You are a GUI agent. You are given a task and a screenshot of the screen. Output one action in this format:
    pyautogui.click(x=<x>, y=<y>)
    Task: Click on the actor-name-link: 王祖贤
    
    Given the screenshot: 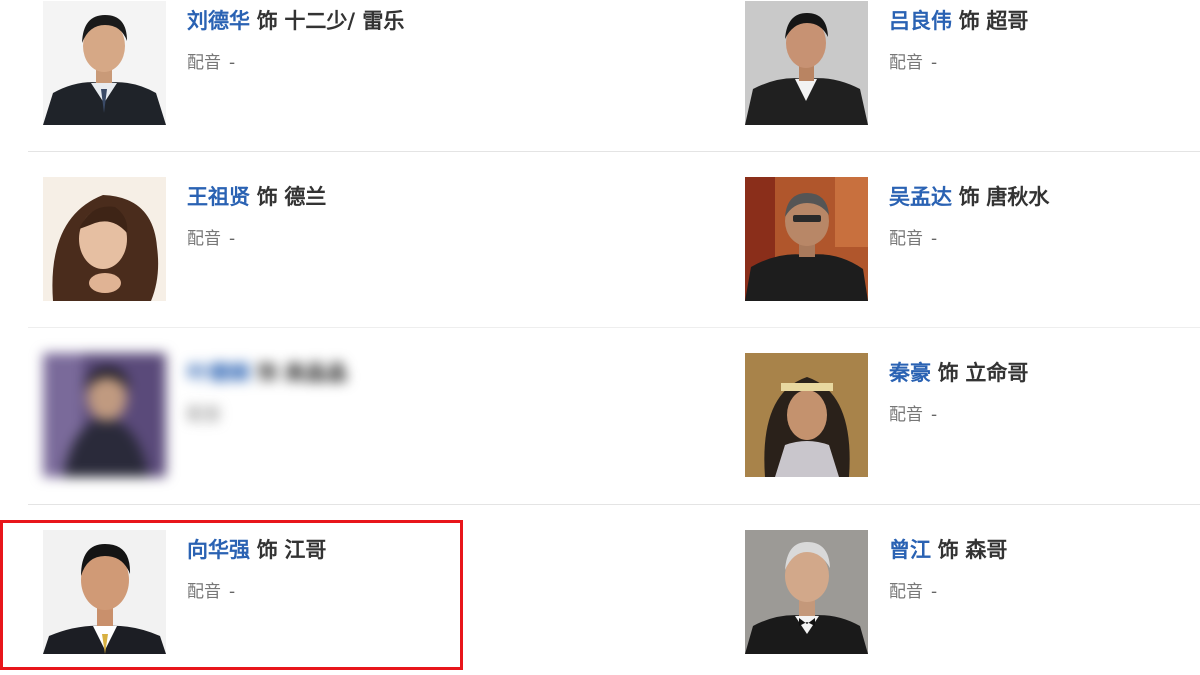 What is the action you would take?
    pyautogui.click(x=218, y=197)
    